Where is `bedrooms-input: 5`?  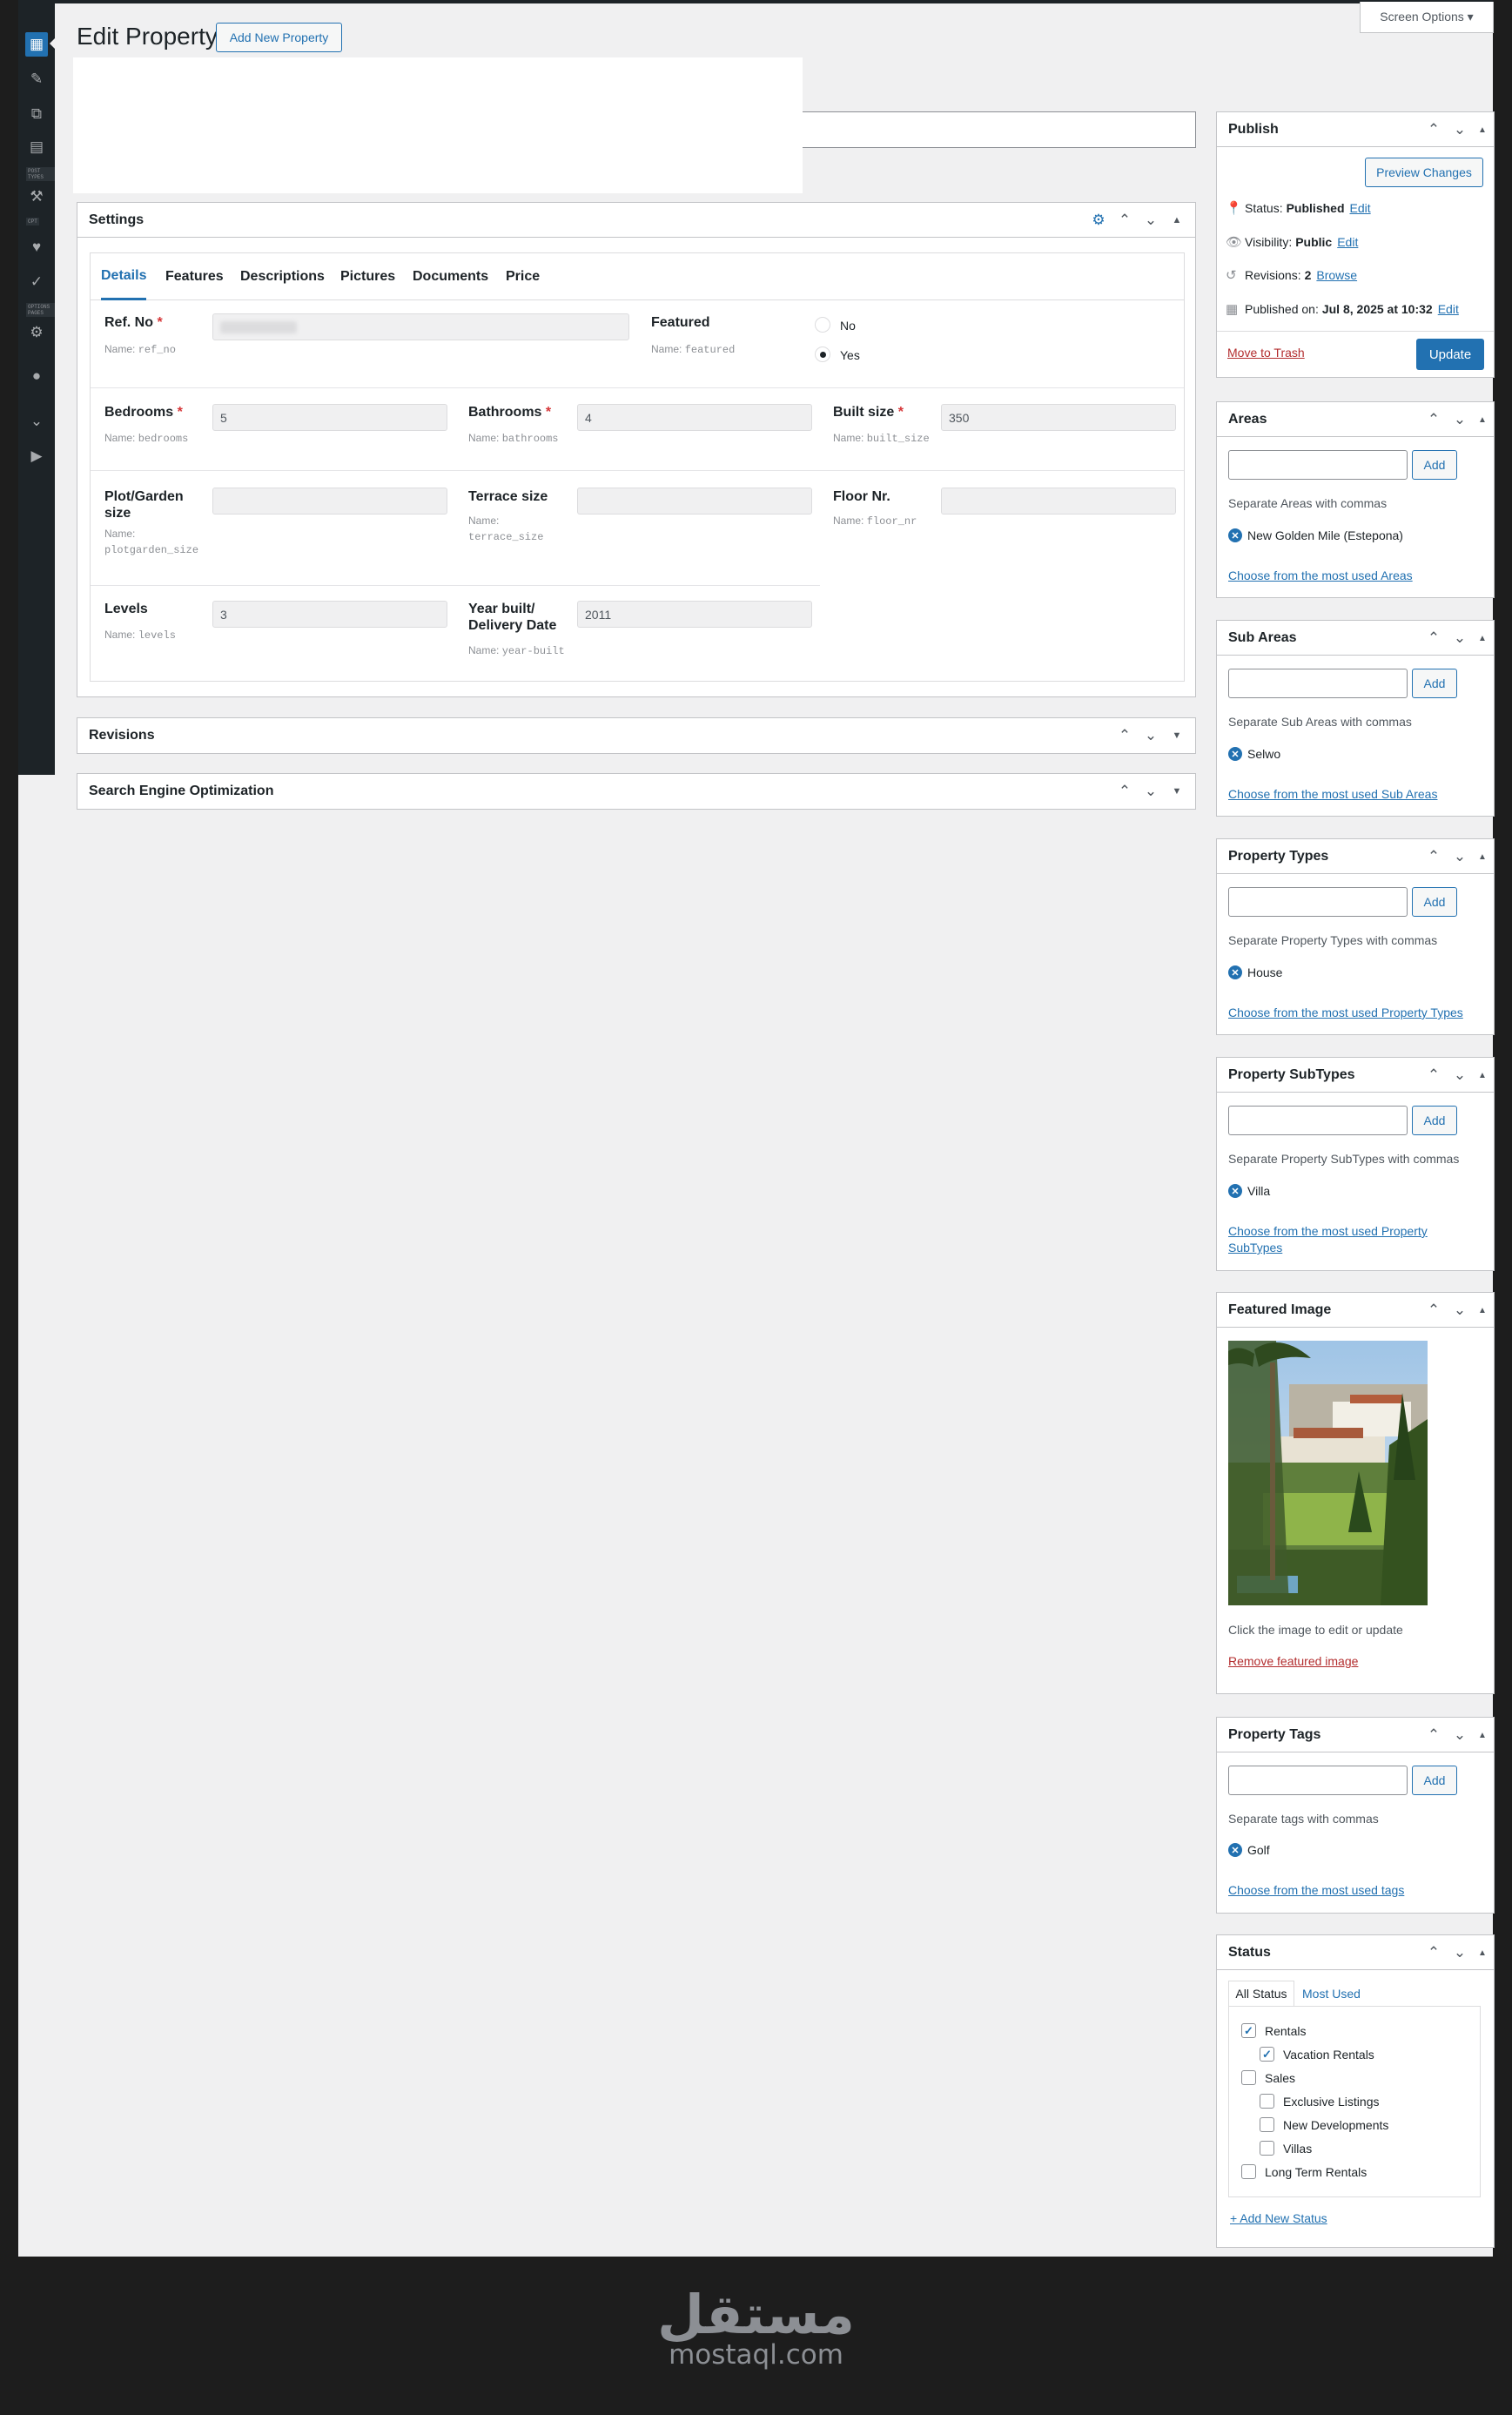
bedrooms-input: 5 is located at coordinates (329, 417).